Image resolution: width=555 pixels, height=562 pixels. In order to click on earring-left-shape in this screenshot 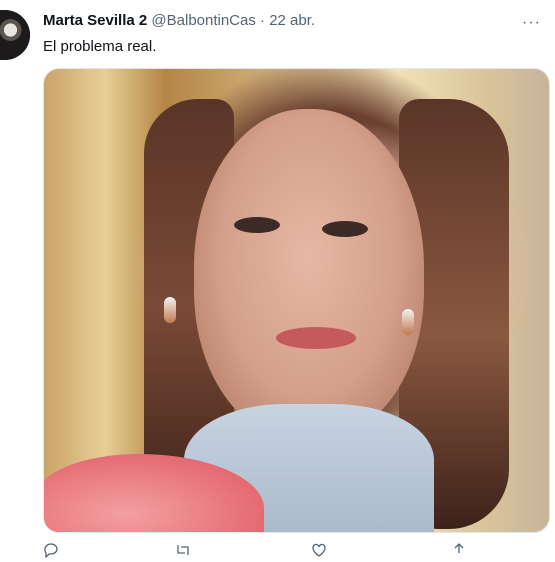, I will do `click(170, 310)`.